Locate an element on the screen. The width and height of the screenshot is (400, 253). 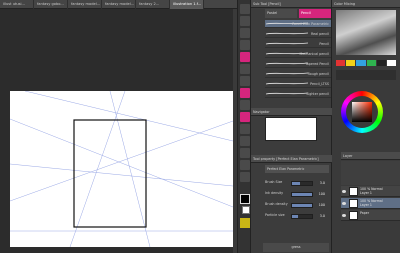
navigator-header: Navigator is located at coordinates (291, 112).